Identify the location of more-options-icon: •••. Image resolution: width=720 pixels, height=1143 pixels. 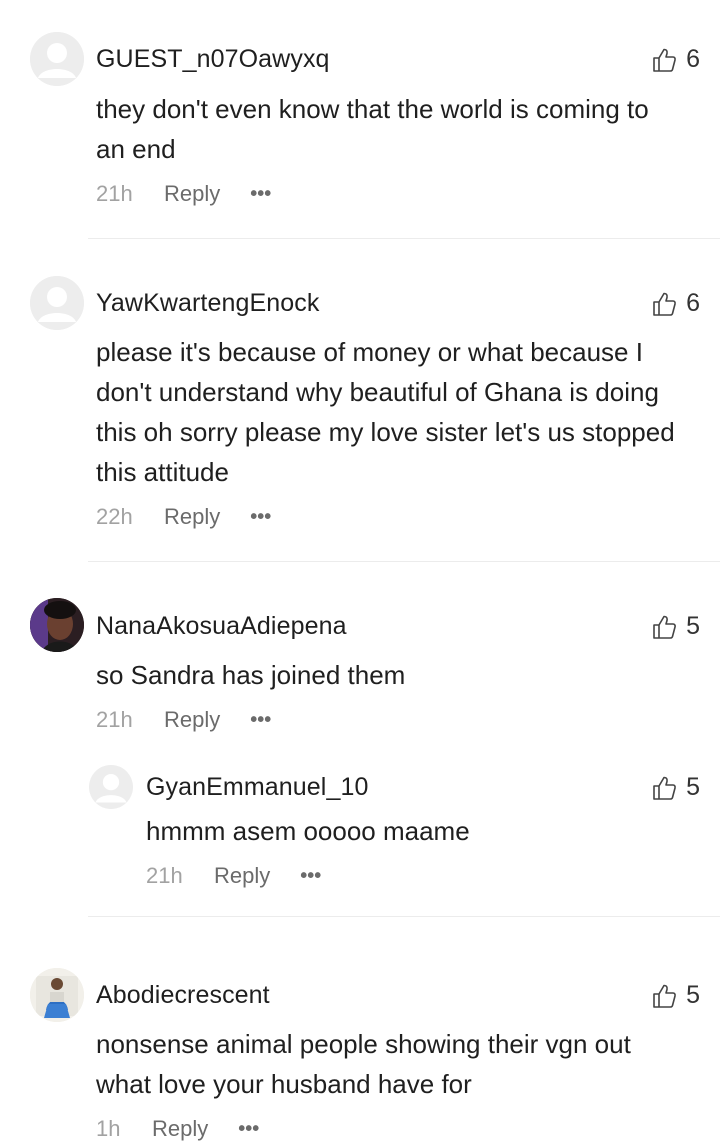
(248, 1129).